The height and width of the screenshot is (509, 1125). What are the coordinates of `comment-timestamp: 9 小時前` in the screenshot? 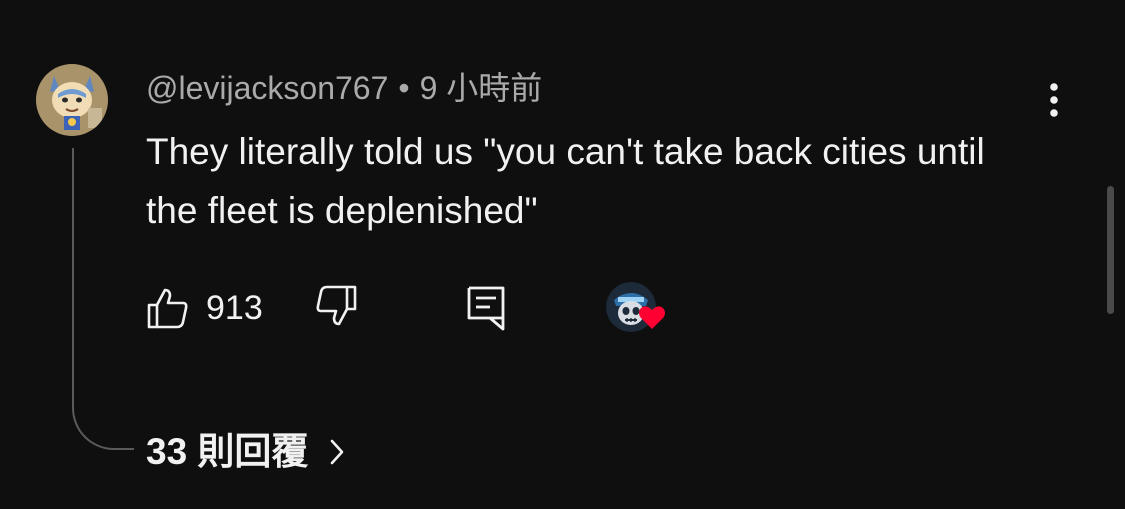 It's located at (481, 88).